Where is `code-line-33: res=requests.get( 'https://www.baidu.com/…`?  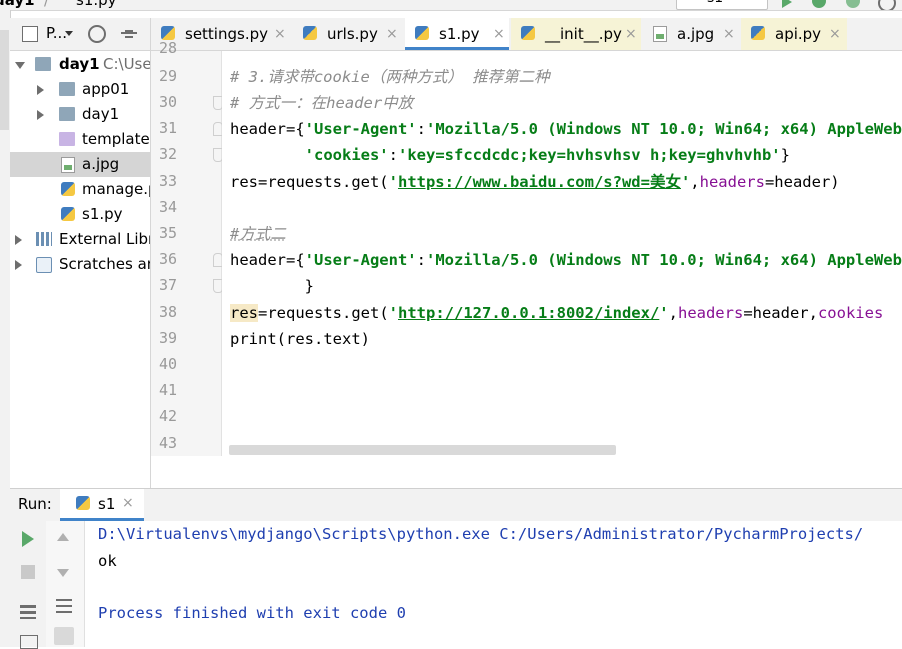 code-line-33: res=requests.get( 'https://www.baidu.com/… is located at coordinates (535, 182).